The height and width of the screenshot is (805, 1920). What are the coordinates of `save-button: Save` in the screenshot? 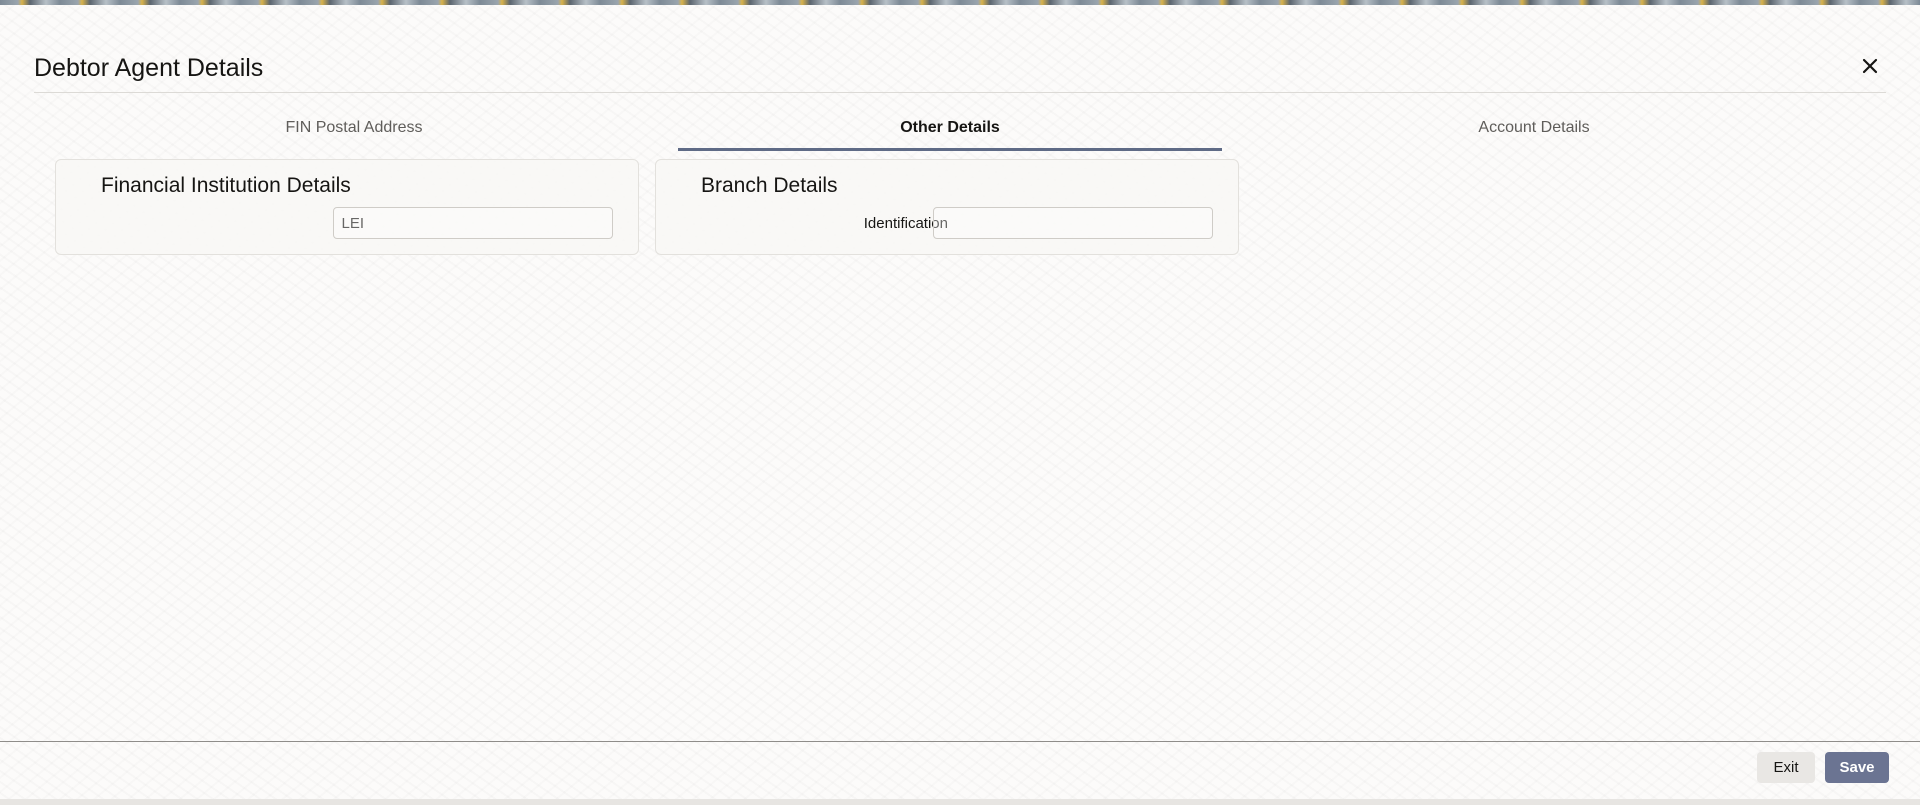 It's located at (1857, 767).